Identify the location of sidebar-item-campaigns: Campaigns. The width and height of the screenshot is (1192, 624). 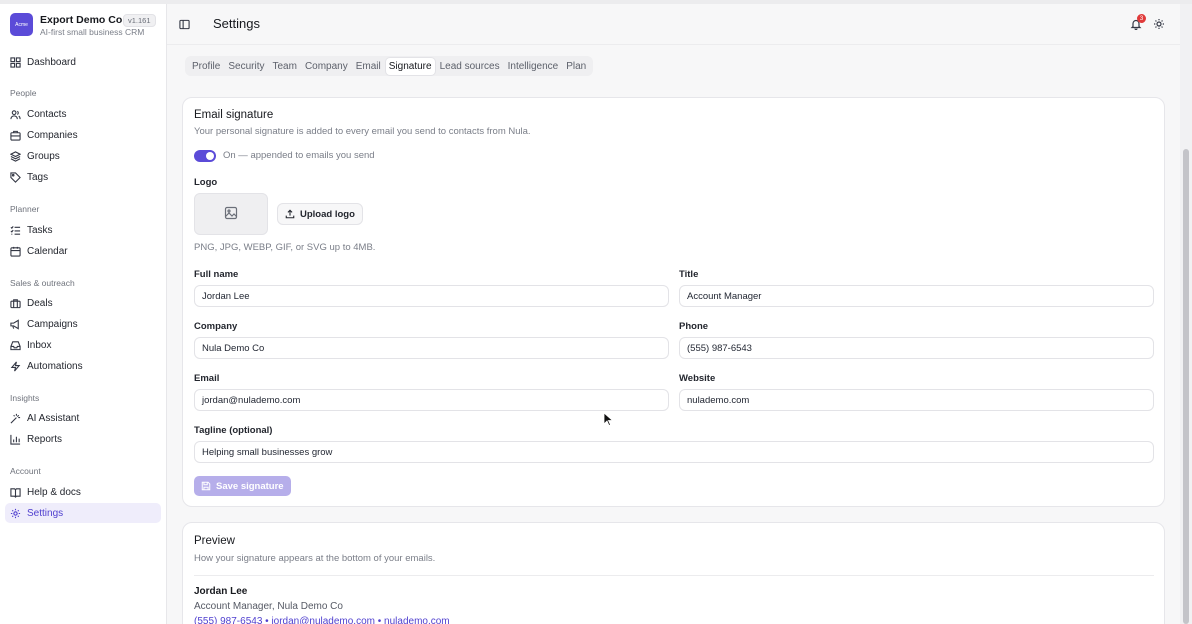
(83, 324).